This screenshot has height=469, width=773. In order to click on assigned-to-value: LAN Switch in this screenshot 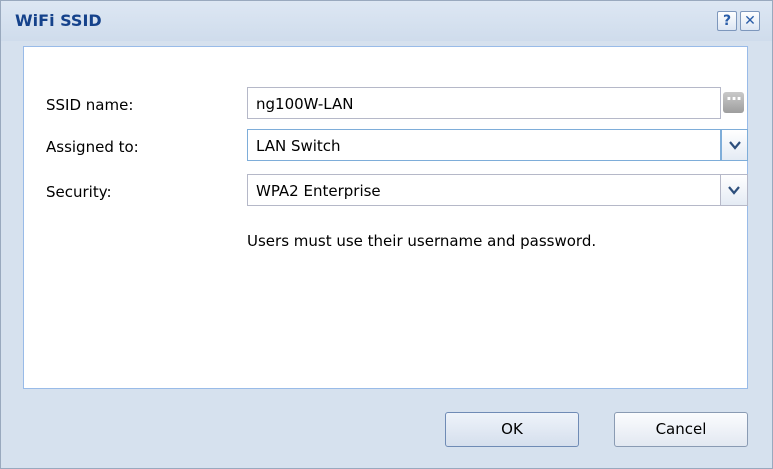, I will do `click(298, 146)`.